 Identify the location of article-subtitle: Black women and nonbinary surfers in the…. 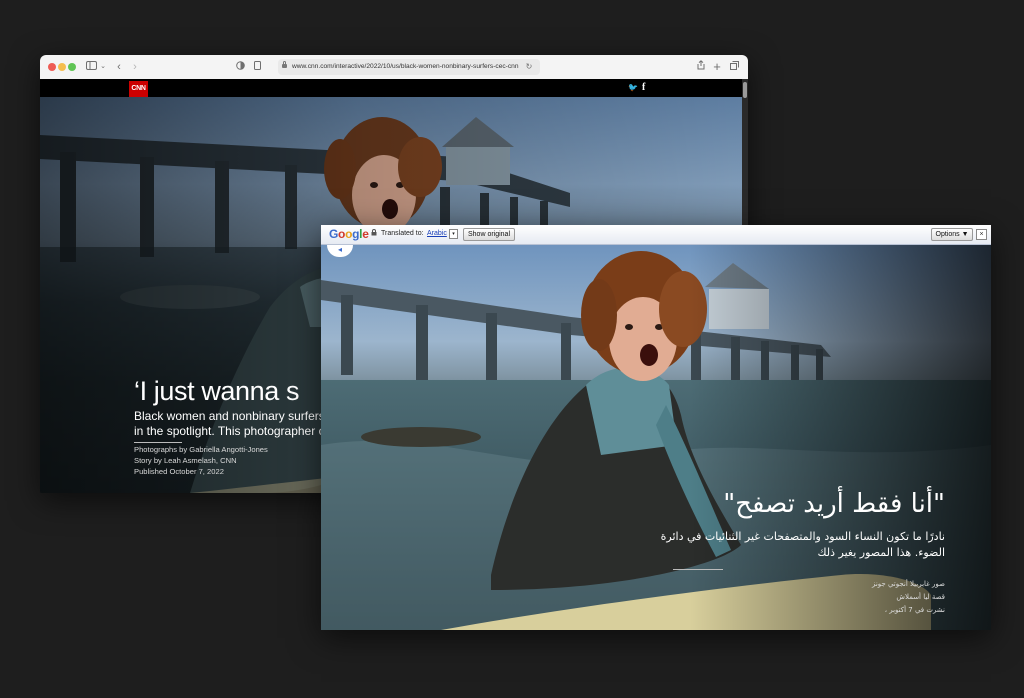
(229, 423).